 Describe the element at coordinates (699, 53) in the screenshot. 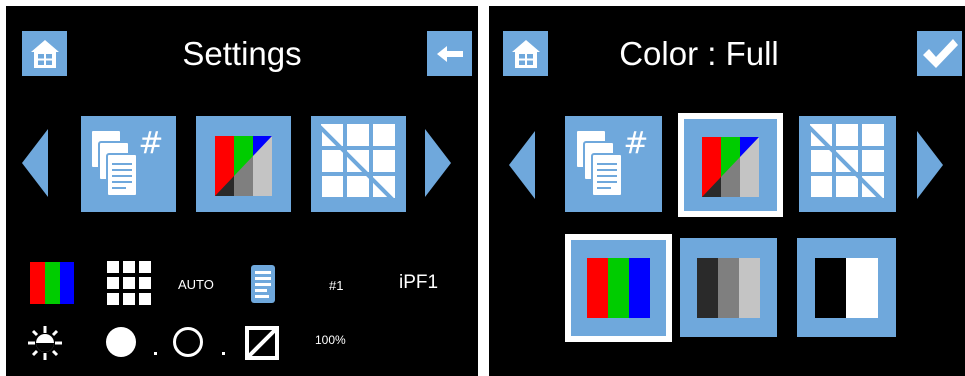

I see `page-title: Color : Full` at that location.